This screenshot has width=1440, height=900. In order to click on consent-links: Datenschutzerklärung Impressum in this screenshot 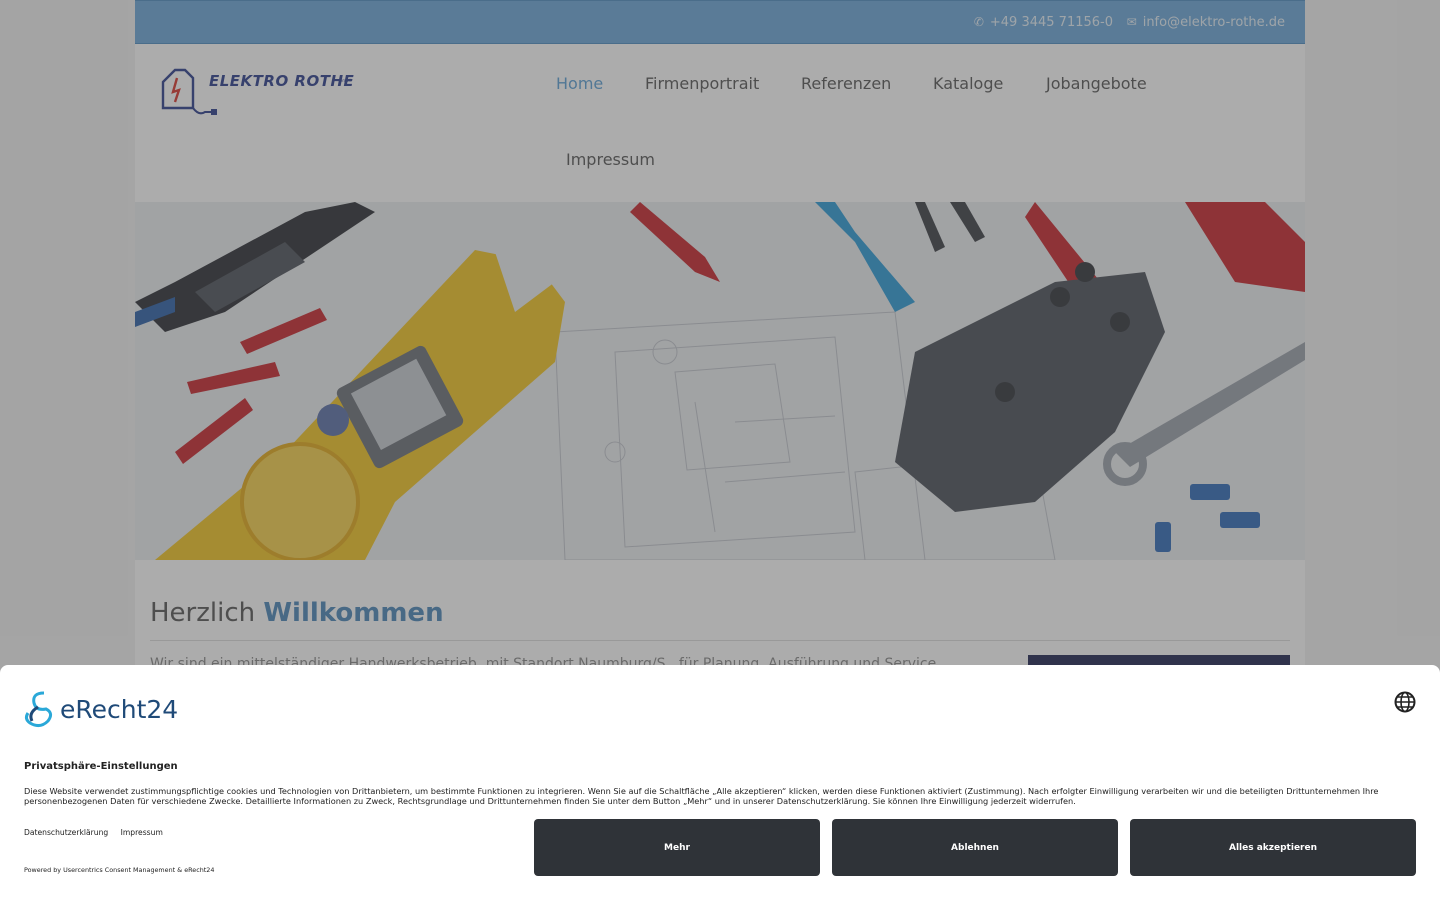, I will do `click(98, 832)`.